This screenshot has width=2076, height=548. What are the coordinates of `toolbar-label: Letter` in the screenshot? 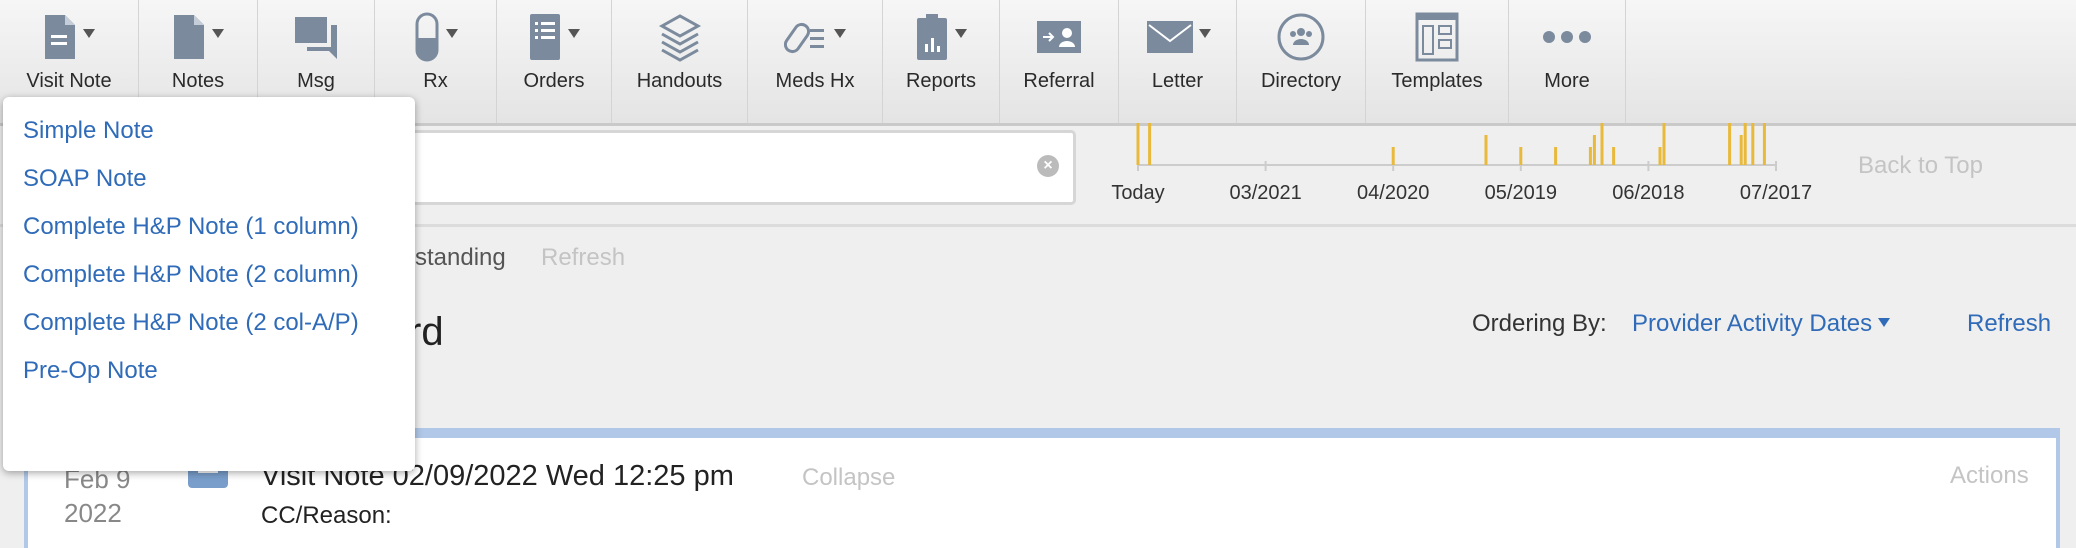 It's located at (1177, 81).